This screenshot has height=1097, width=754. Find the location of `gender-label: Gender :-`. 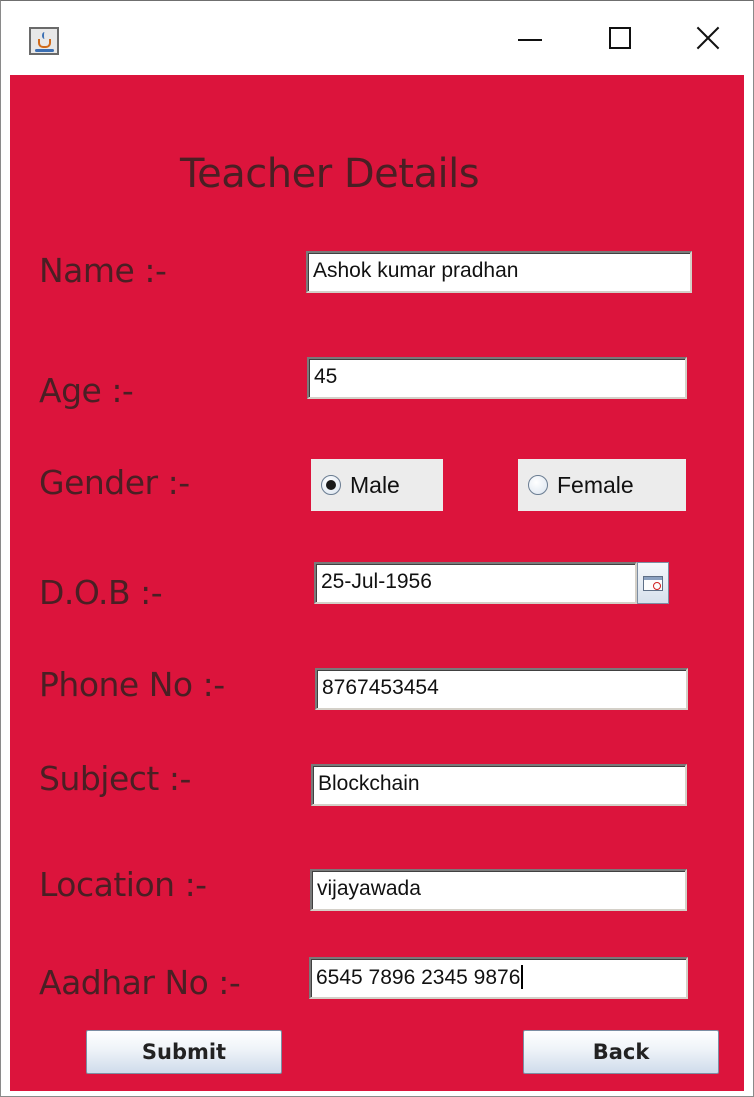

gender-label: Gender :- is located at coordinates (114, 482).